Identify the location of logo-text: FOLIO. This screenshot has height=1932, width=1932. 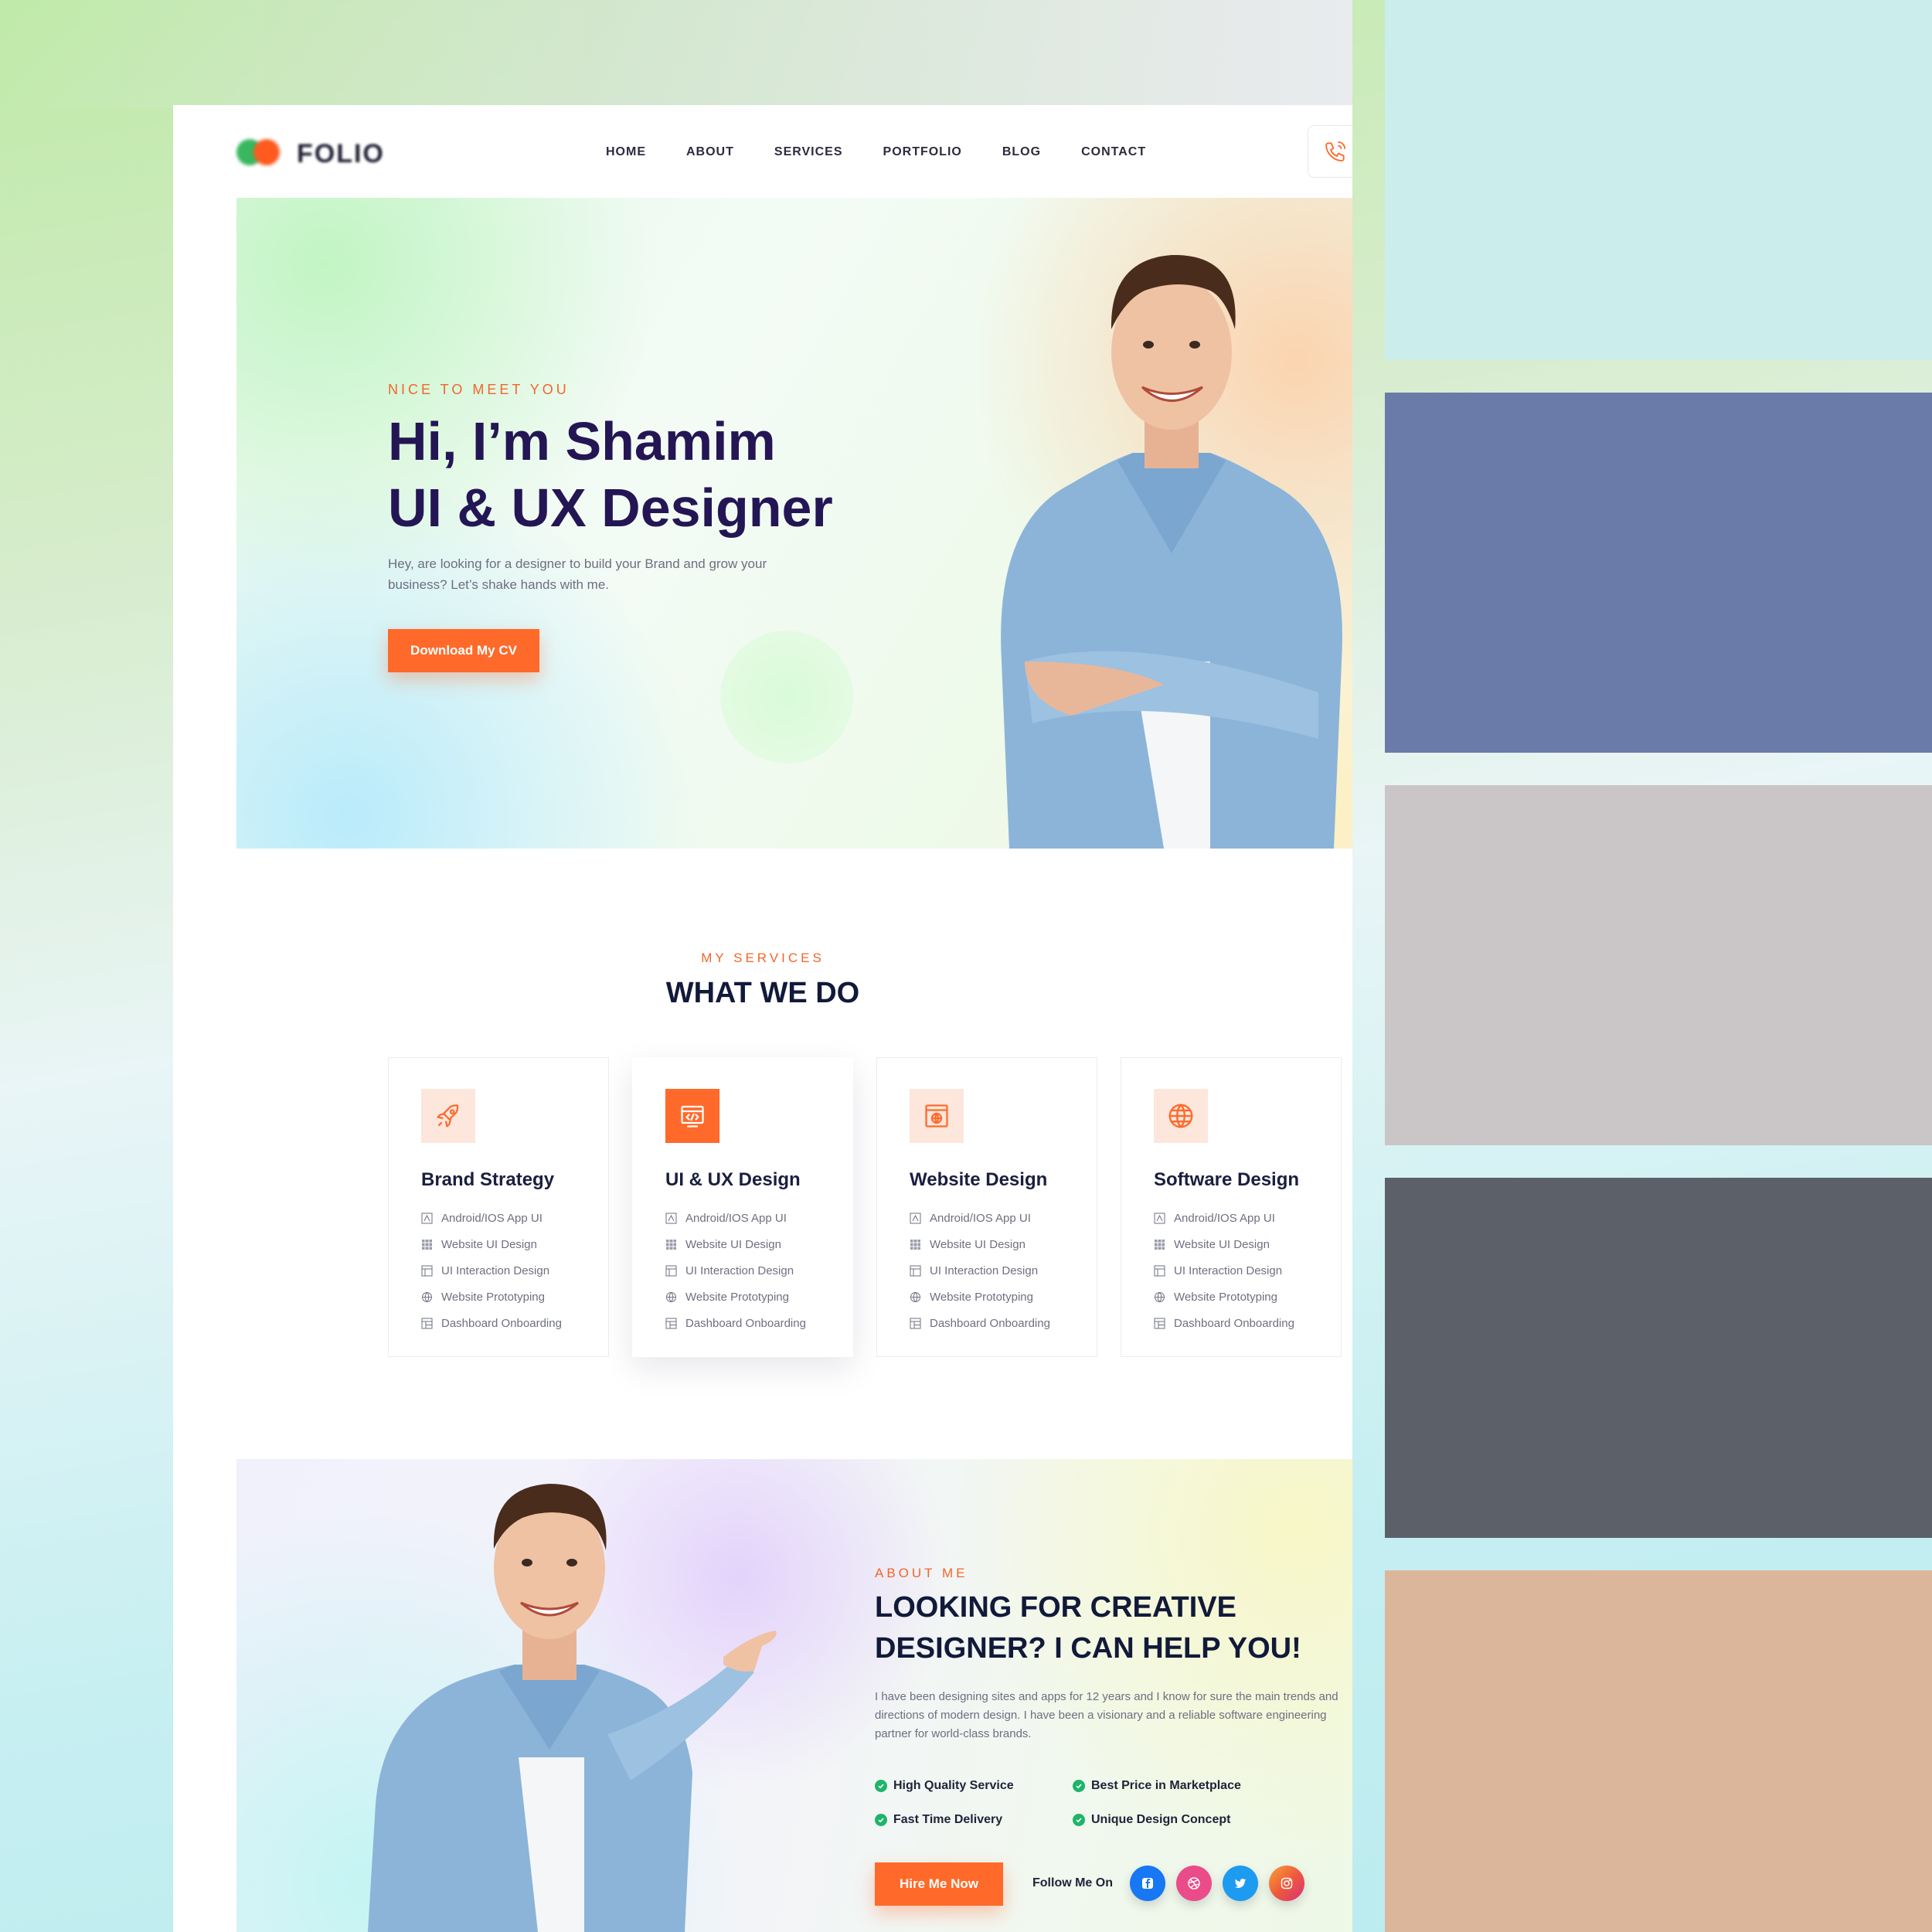
(341, 153).